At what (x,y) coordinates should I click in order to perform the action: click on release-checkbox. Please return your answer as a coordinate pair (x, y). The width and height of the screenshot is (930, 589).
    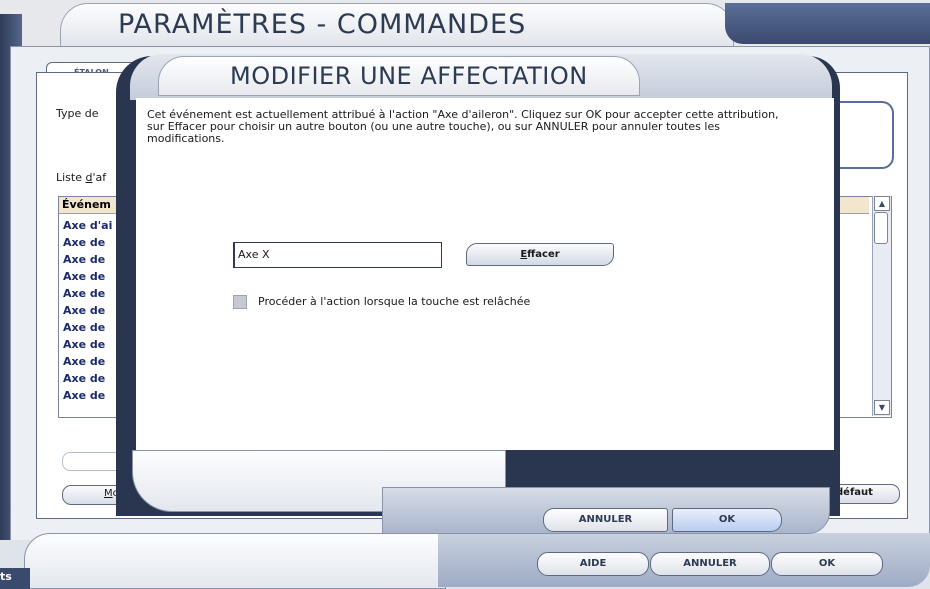
    Looking at the image, I should click on (240, 302).